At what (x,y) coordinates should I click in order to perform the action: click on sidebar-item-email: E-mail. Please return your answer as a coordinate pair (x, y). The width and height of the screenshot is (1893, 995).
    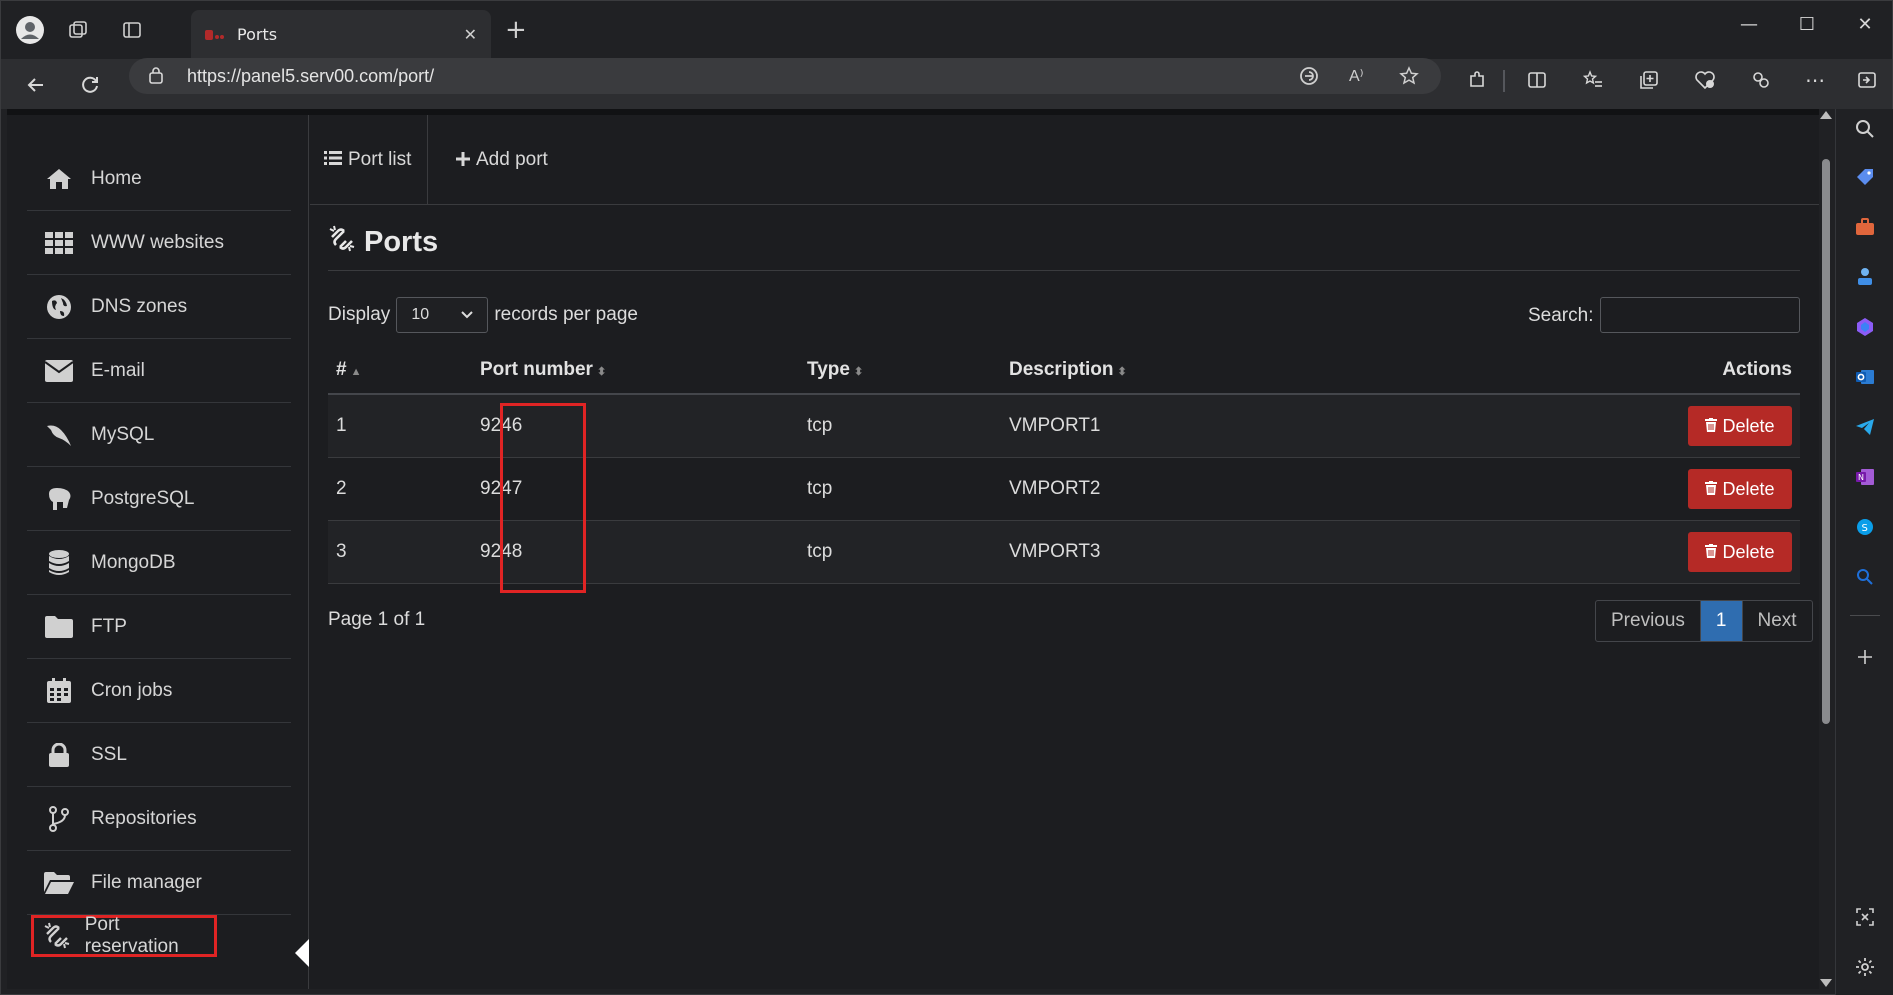
    Looking at the image, I should click on (159, 371).